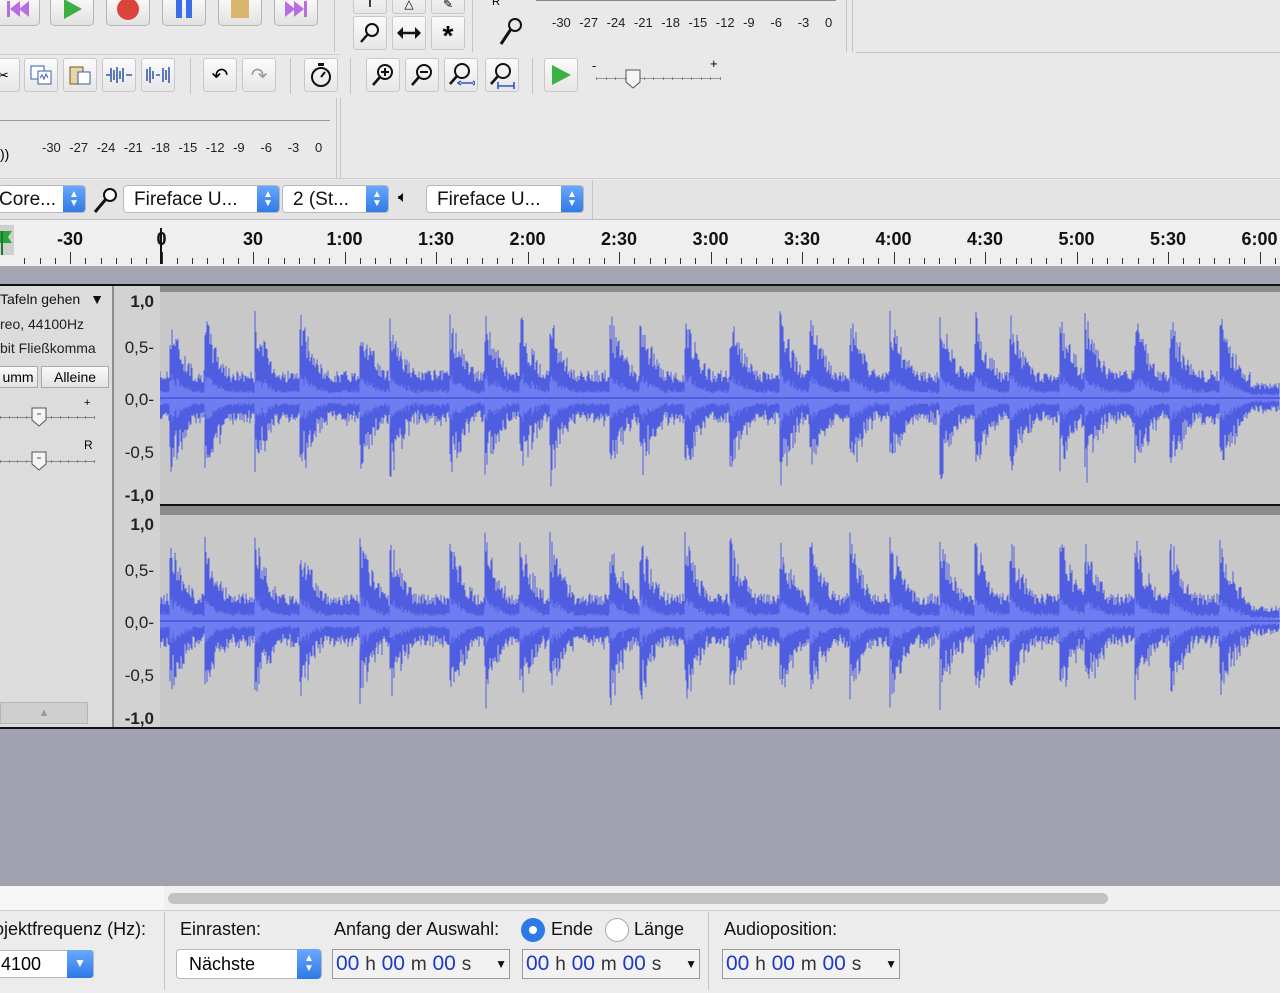 The width and height of the screenshot is (1280, 993). What do you see at coordinates (158, 75) in the screenshot?
I see `silence-button` at bounding box center [158, 75].